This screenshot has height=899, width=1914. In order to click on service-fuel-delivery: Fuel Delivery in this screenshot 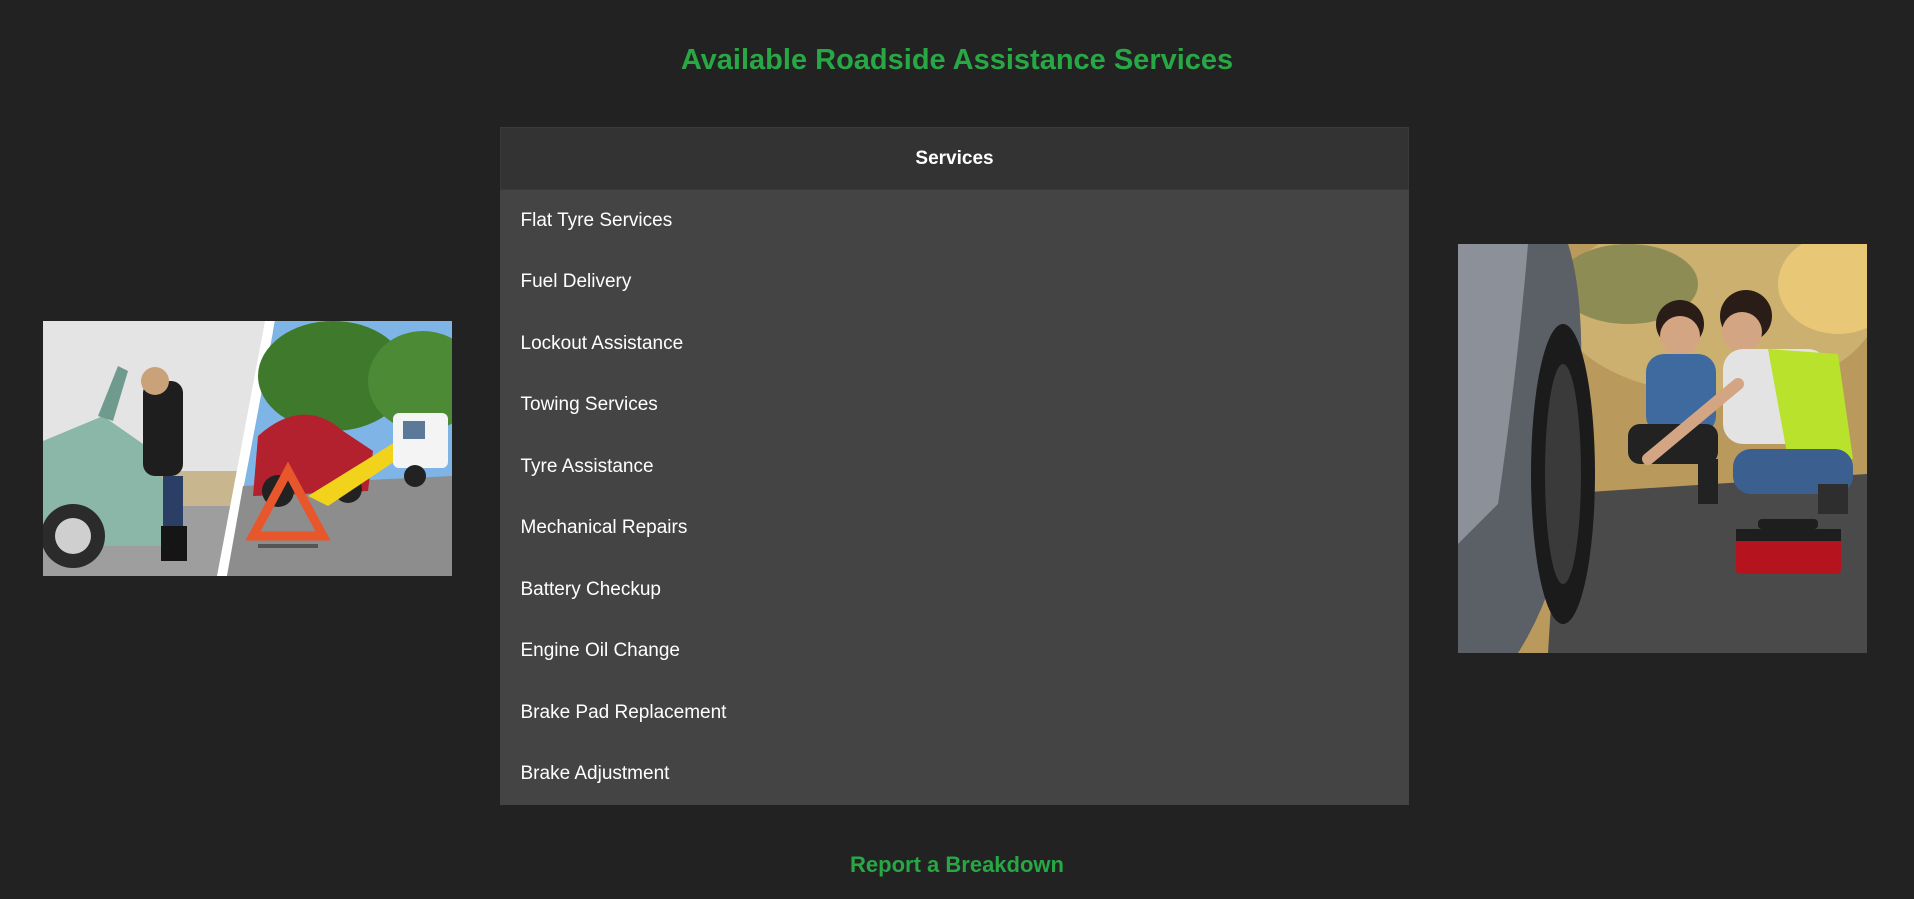, I will do `click(576, 282)`.